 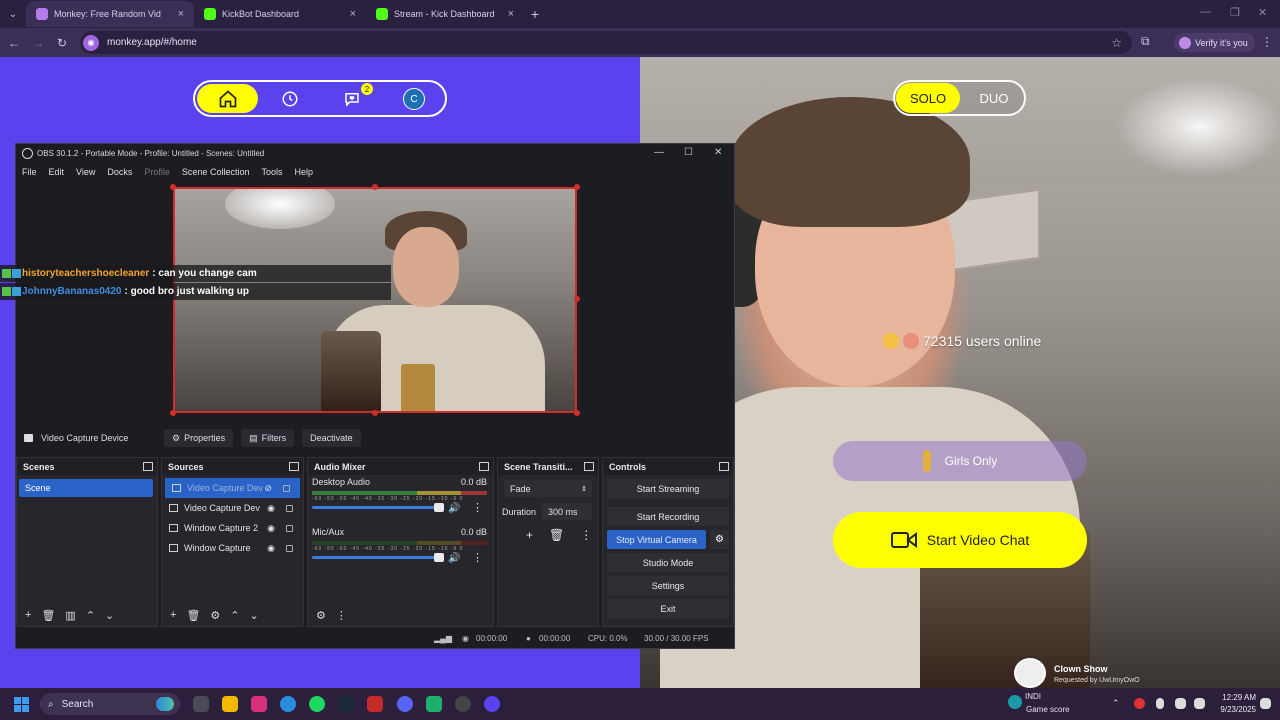 I want to click on deactivate-button: Deactivate, so click(x=331, y=438).